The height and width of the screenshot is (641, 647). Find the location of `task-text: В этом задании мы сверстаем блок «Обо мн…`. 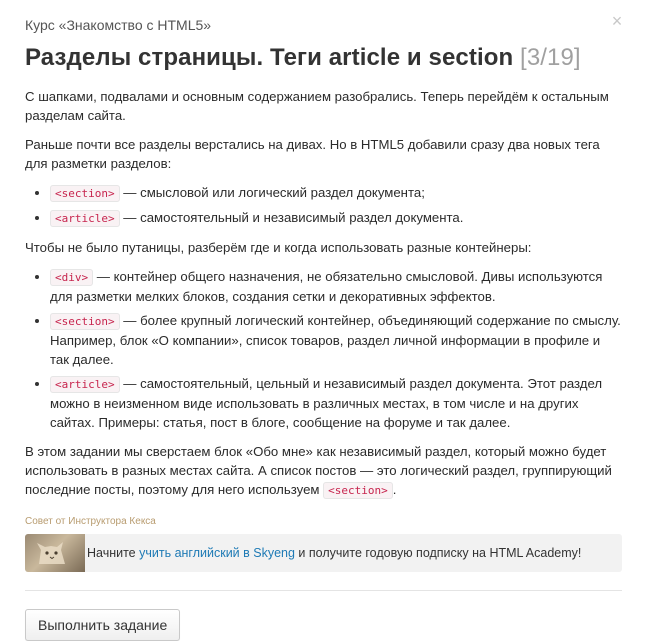

task-text: В этом задании мы сверстаем блок «Обо мн… is located at coordinates (318, 470).